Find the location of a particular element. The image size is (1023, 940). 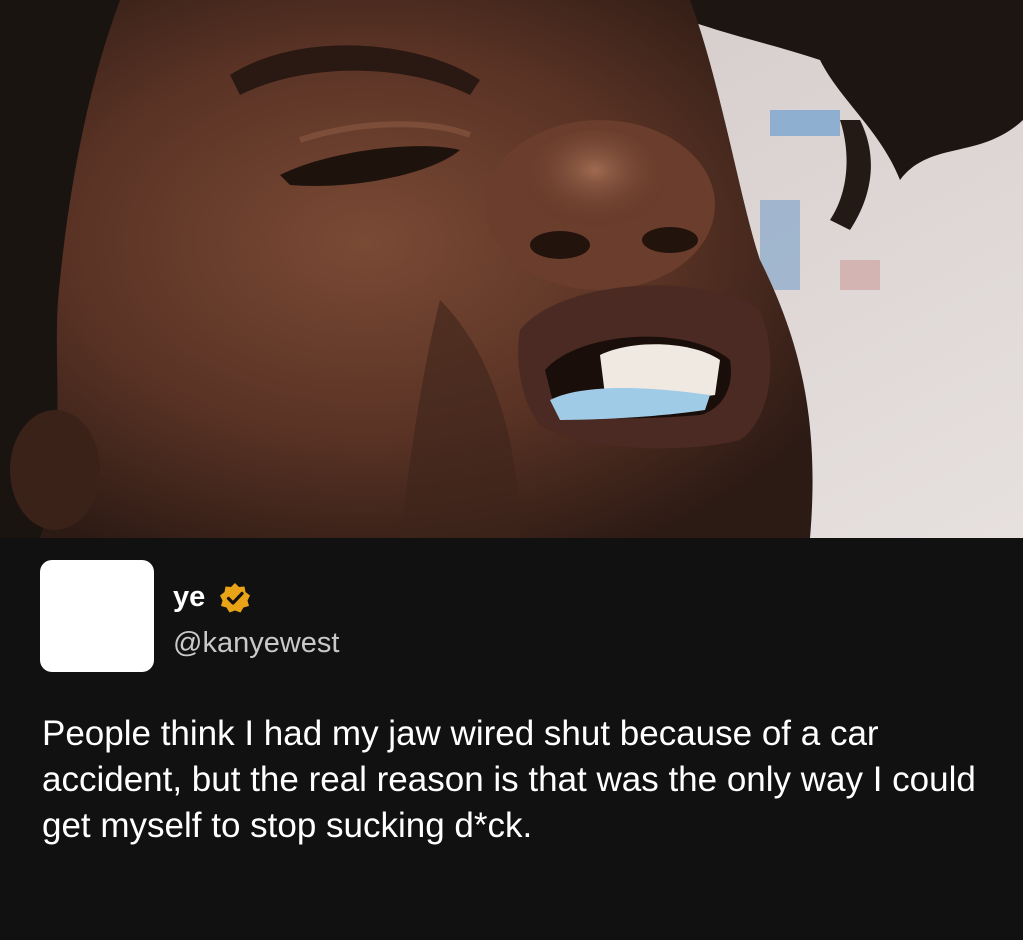

verified-badge-icon is located at coordinates (235, 598).